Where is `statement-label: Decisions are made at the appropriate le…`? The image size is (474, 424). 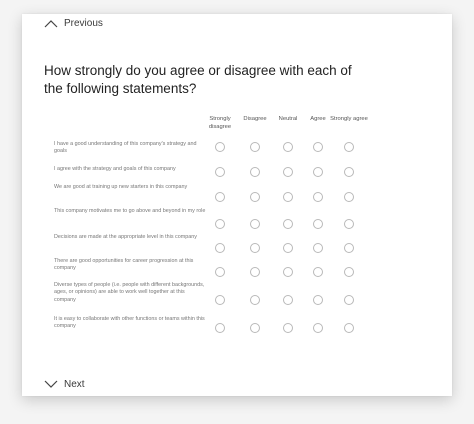
statement-label: Decisions are made at the appropriate le… is located at coordinates (125, 237).